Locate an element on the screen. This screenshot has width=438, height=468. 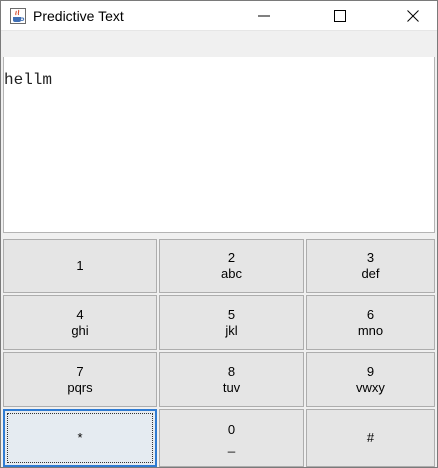
key-5: 5 jkl is located at coordinates (231, 322).